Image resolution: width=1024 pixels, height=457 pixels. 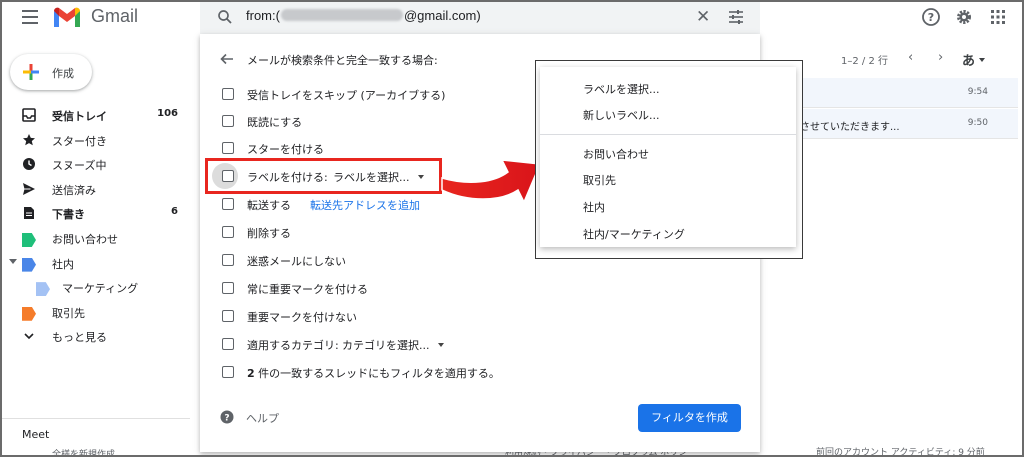 What do you see at coordinates (275, 122) in the screenshot?
I see `option-label: 既読にする` at bounding box center [275, 122].